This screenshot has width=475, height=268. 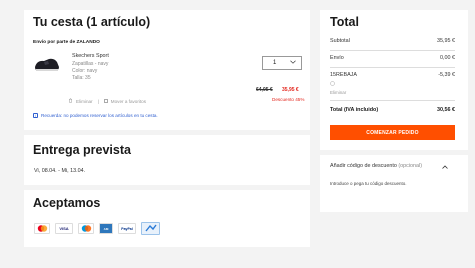 I want to click on remove-link: Eliminar, so click(x=84, y=101).